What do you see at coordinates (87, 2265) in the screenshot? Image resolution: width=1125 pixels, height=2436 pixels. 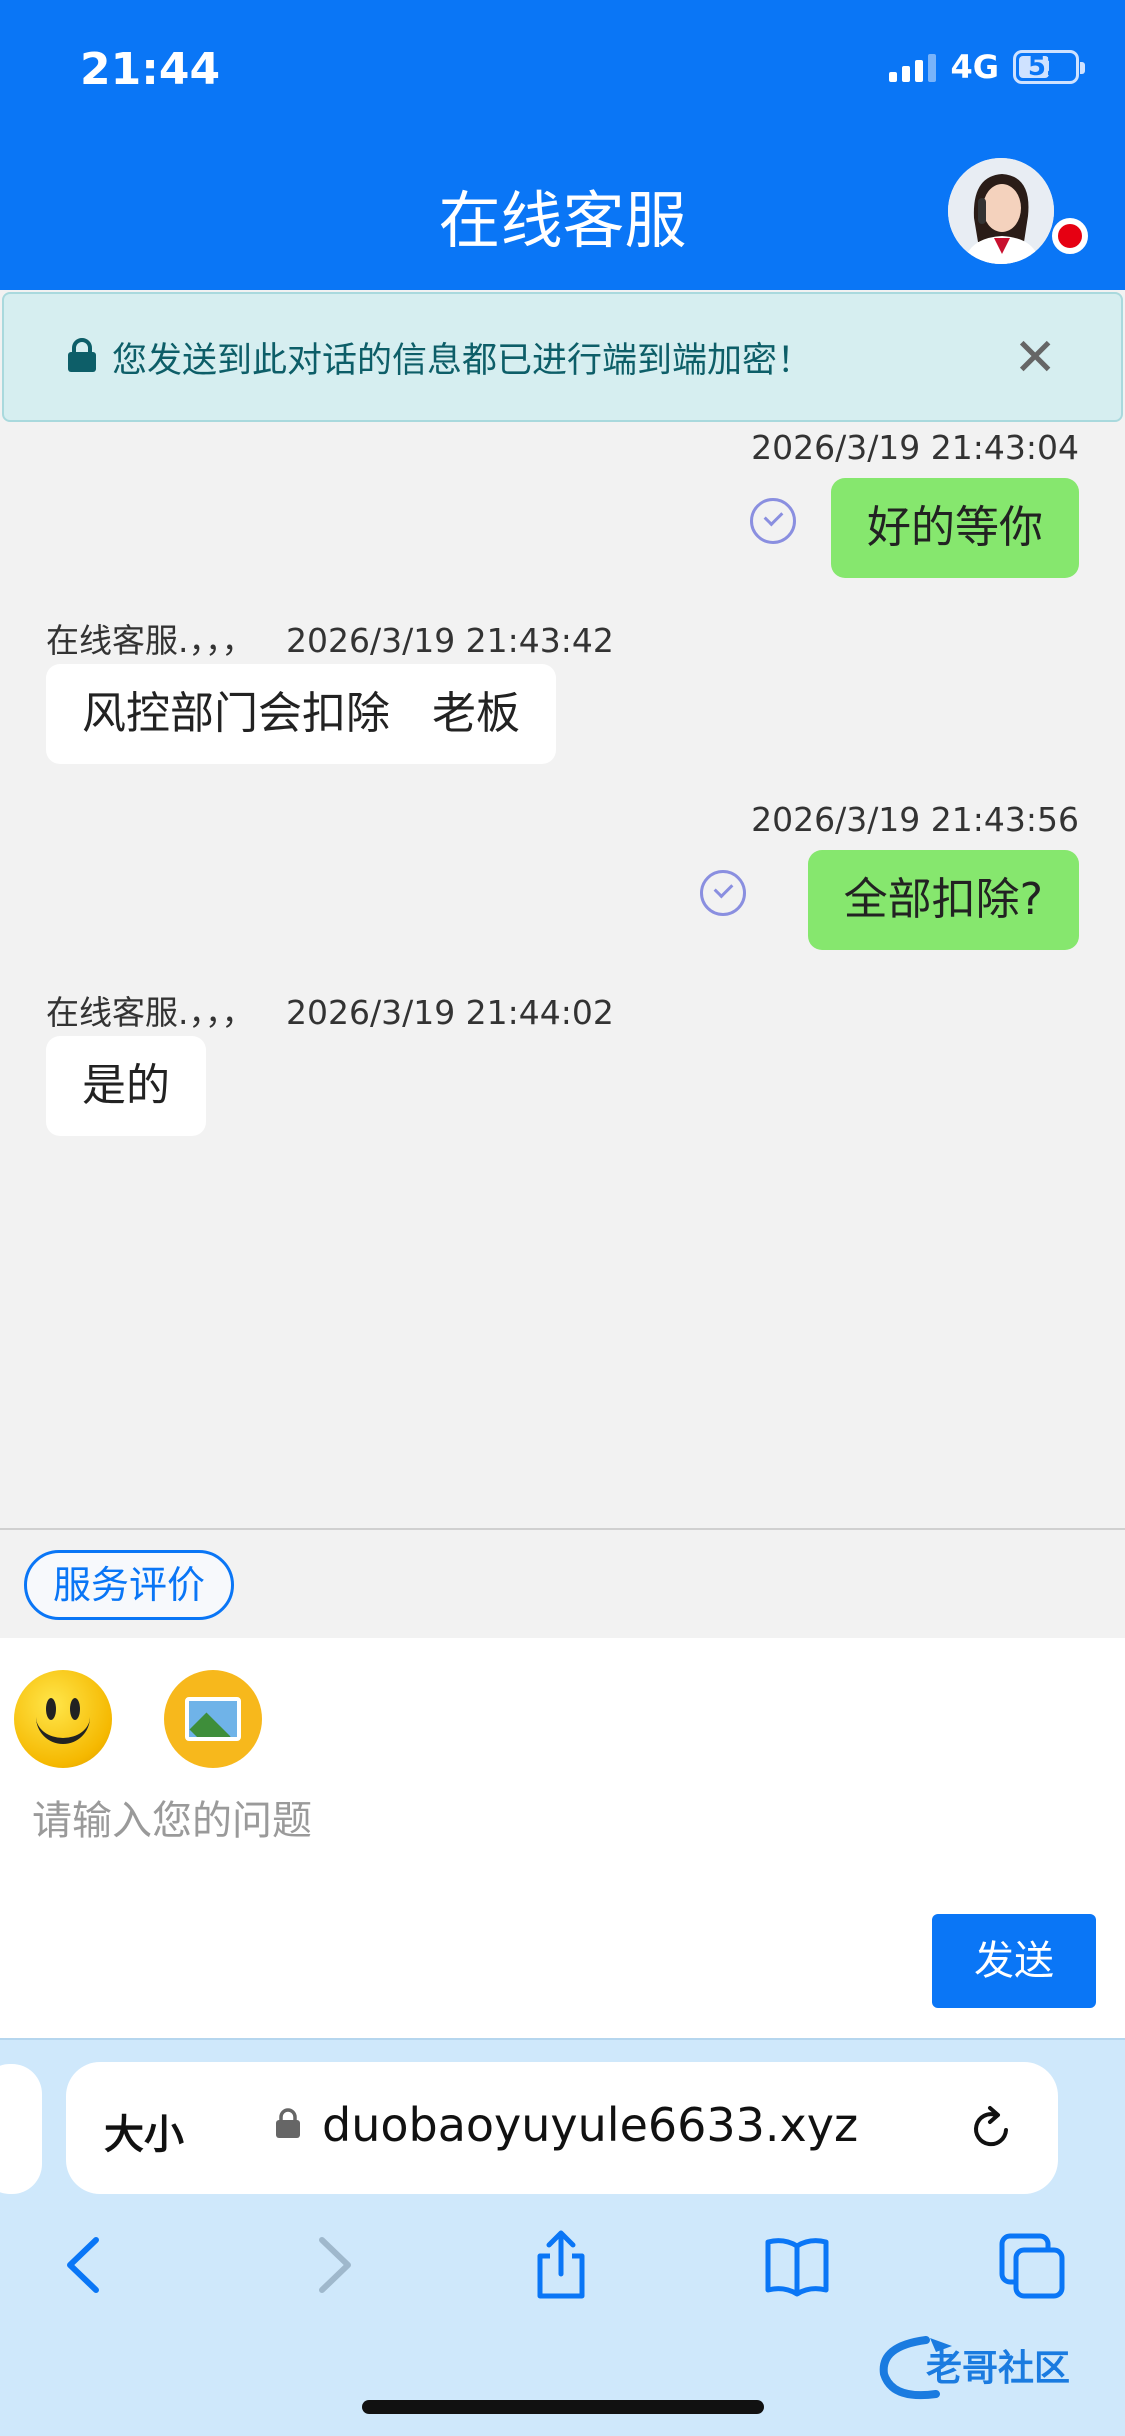 I see `back-icon` at bounding box center [87, 2265].